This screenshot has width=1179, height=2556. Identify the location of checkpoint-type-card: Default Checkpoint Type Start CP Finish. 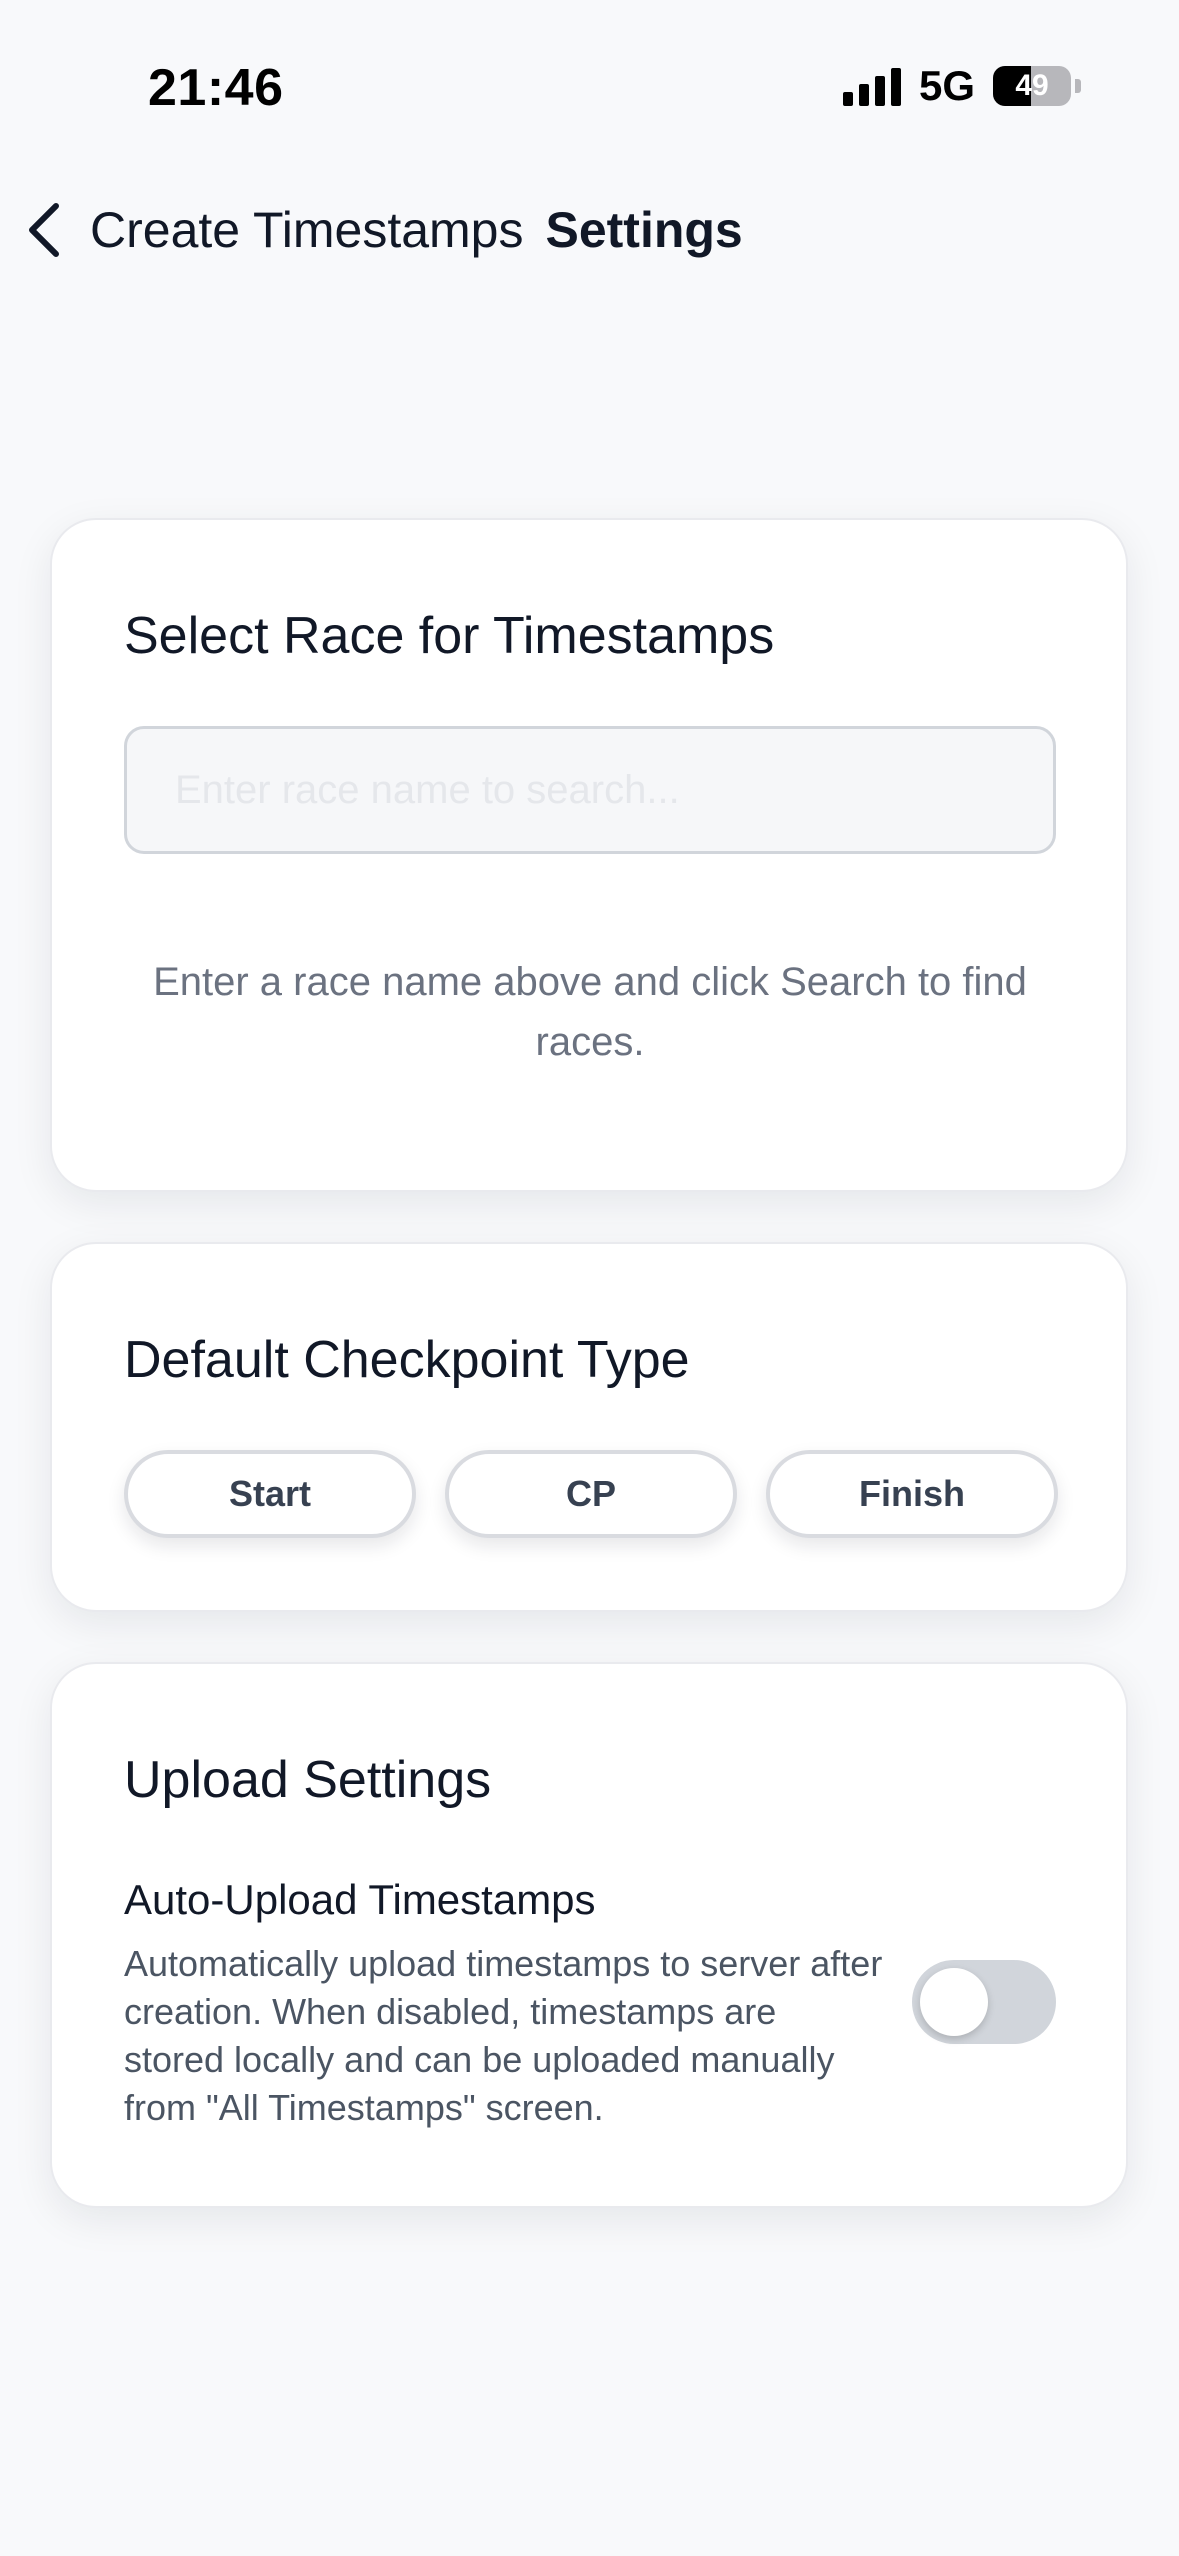
(589, 1427).